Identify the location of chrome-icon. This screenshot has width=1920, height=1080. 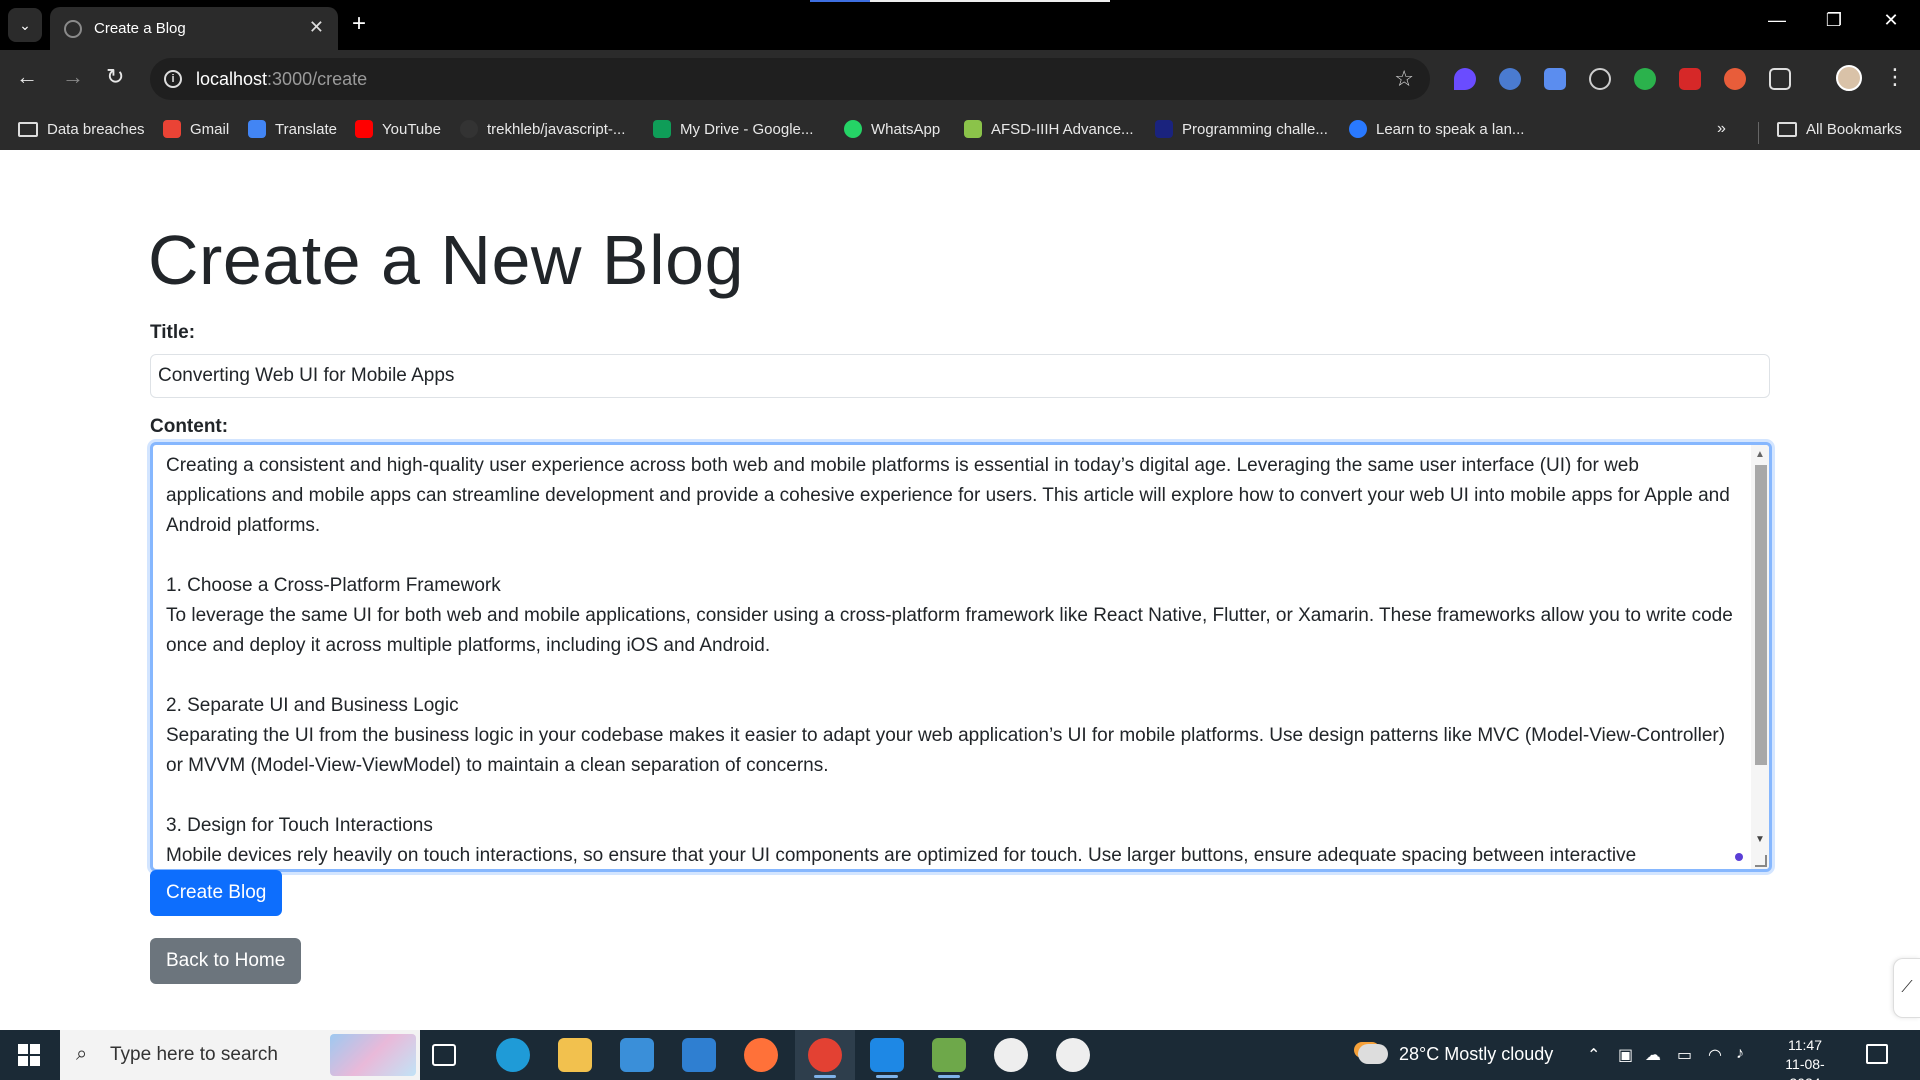
(825, 1058).